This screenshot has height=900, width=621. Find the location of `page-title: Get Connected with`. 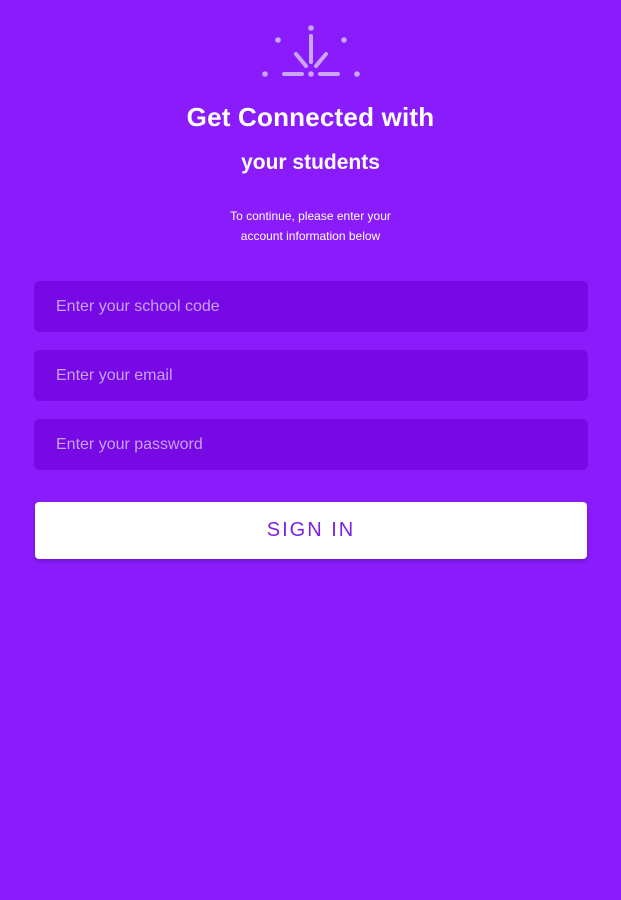

page-title: Get Connected with is located at coordinates (310, 117).